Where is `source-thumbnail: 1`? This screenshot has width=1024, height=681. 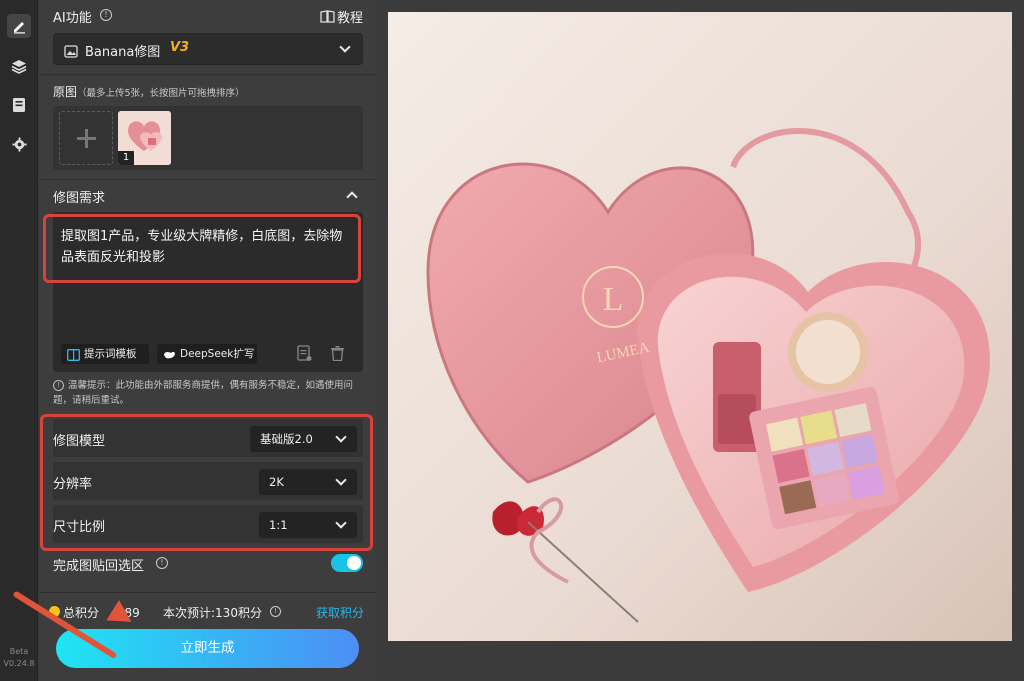 source-thumbnail: 1 is located at coordinates (144, 138).